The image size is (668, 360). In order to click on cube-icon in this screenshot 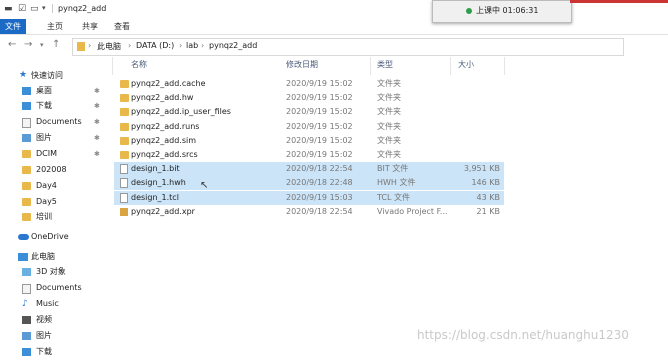, I will do `click(26, 272)`.